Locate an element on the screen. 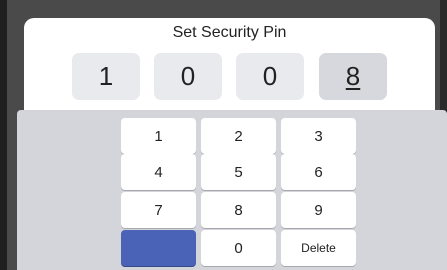 The image size is (447, 270). key-3: 3 is located at coordinates (318, 136).